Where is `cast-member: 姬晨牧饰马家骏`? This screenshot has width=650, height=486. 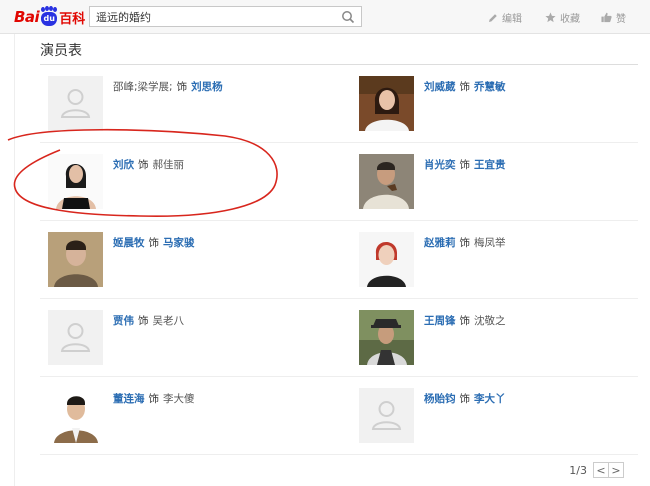
cast-member: 姬晨牧饰马家骏 is located at coordinates (193, 270).